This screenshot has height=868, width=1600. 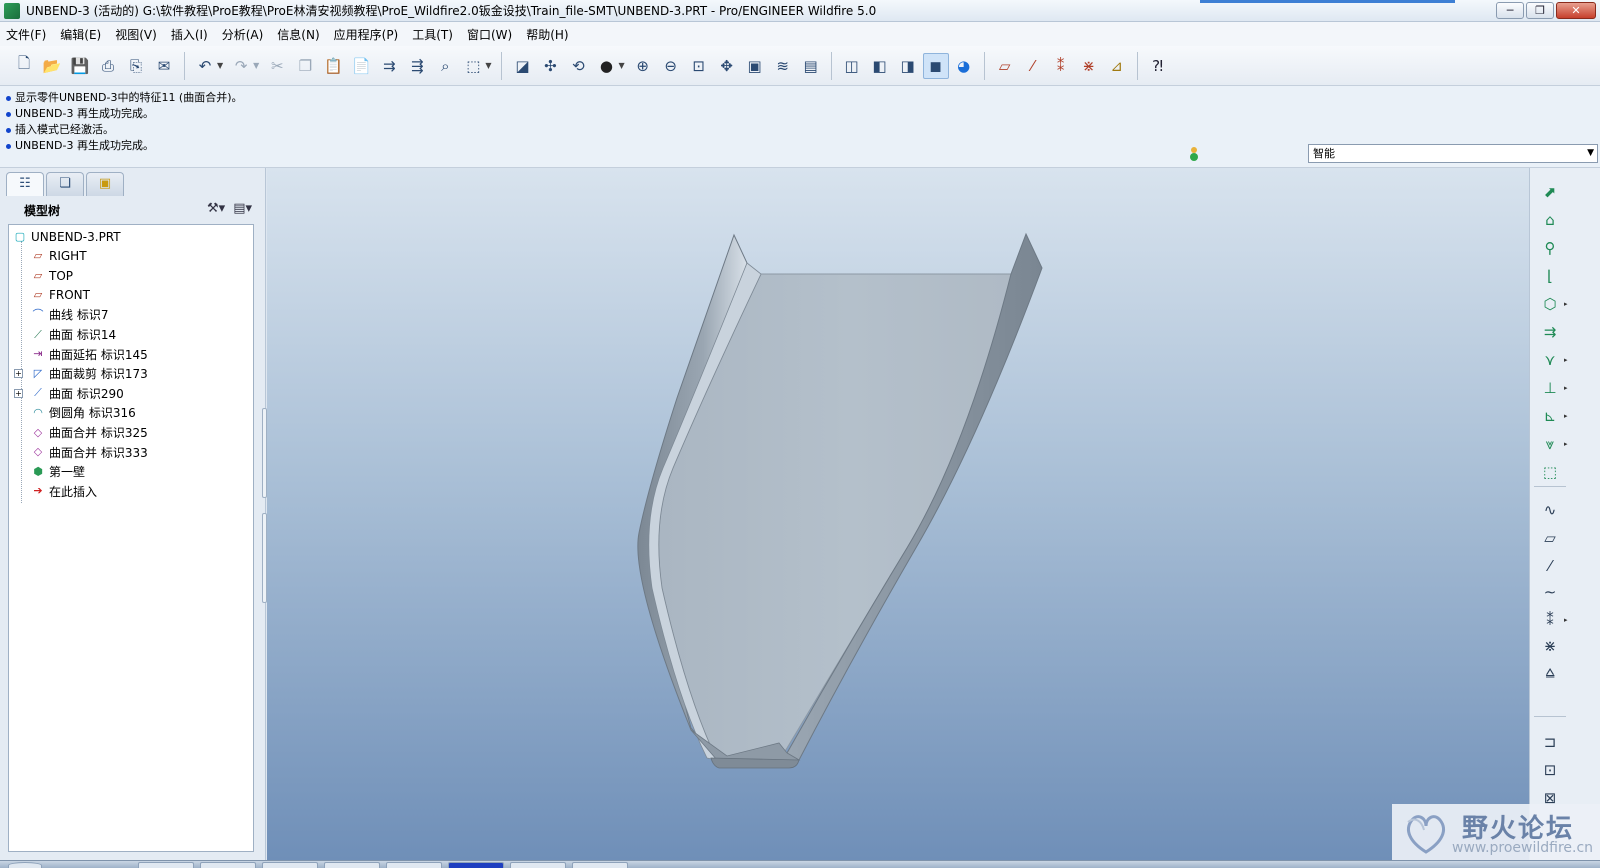 What do you see at coordinates (69, 393) in the screenshot?
I see `tree-node: + ⟋ 曲面 标识290` at bounding box center [69, 393].